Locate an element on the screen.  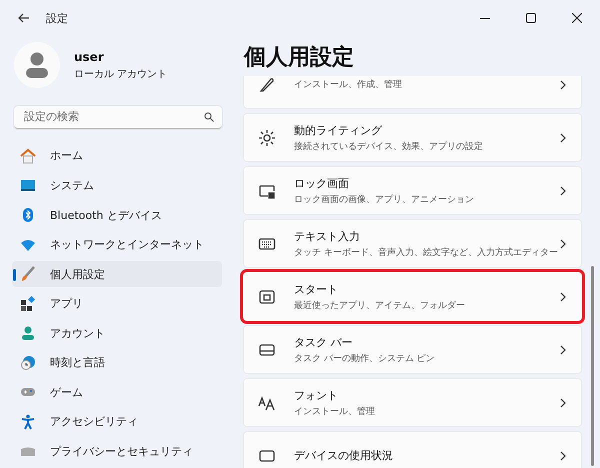
apps-icon is located at coordinates (28, 304).